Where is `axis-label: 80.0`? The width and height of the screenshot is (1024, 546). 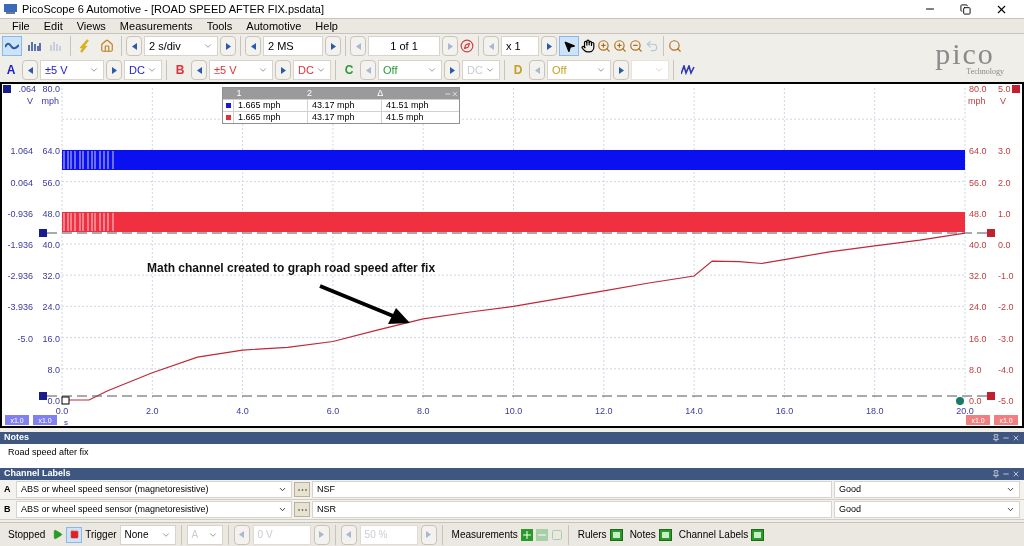
axis-label: 80.0 is located at coordinates (51, 89).